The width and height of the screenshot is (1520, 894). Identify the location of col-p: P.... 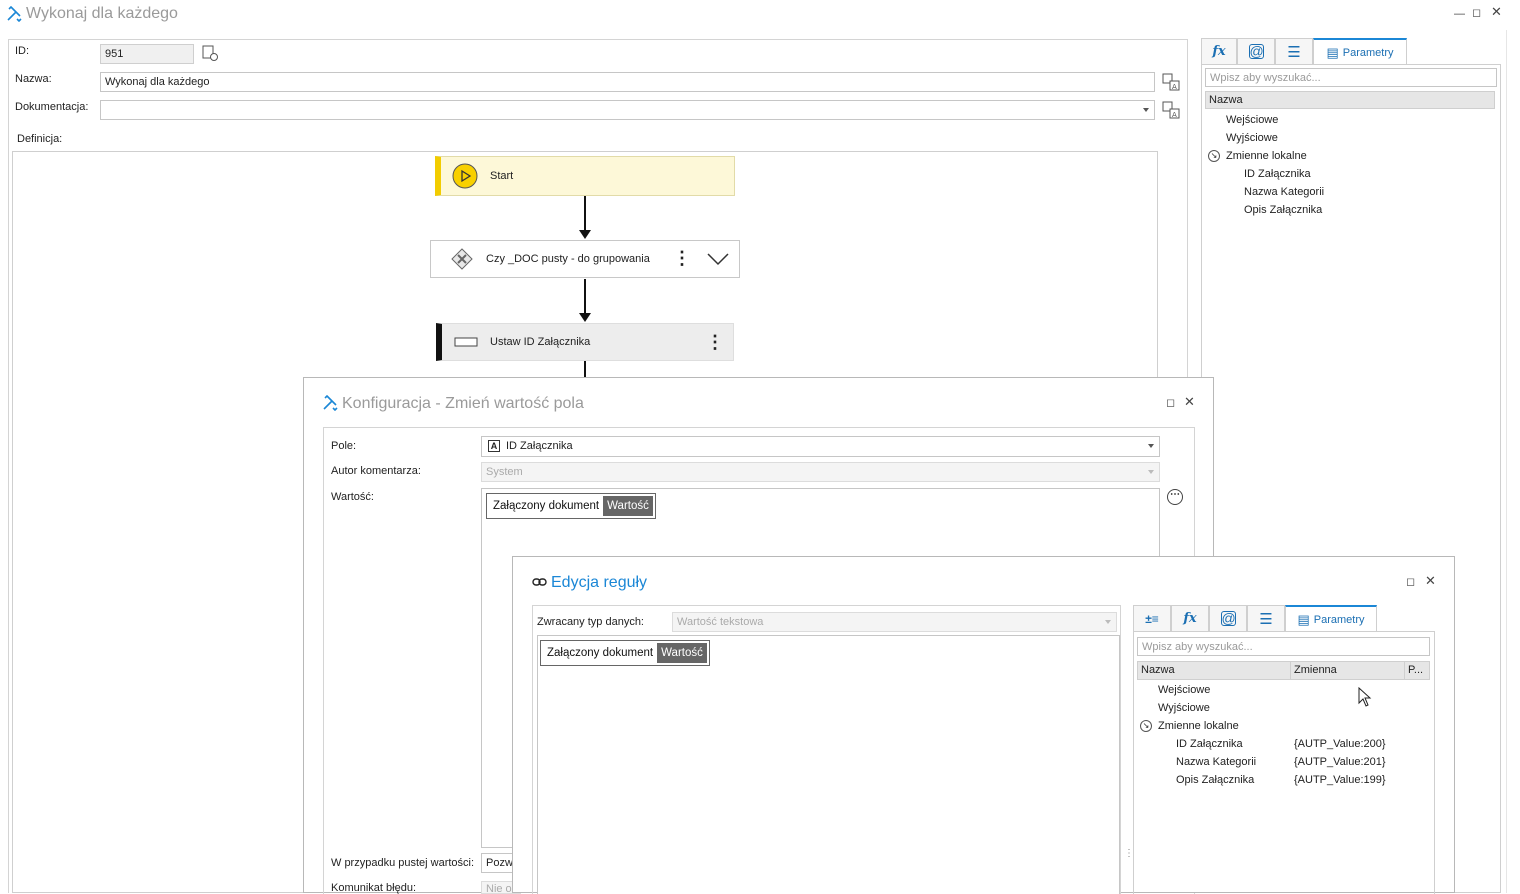
(1418, 670).